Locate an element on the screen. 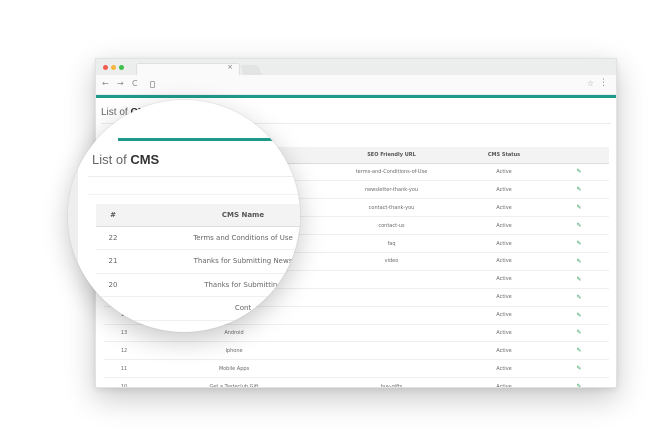 The image size is (670, 445). row-id is located at coordinates (113, 308).